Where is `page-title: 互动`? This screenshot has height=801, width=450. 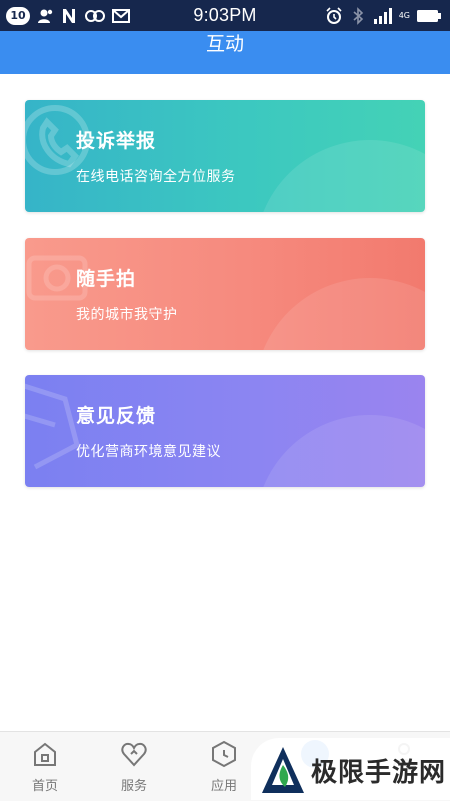
page-title: 互动 is located at coordinates (224, 44).